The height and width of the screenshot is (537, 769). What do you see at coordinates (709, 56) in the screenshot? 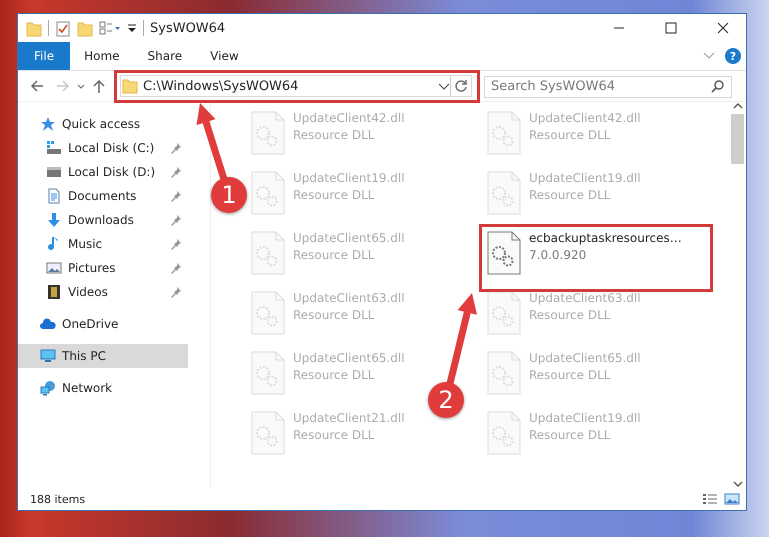
I see `expand-ribbon-chevron-icon` at bounding box center [709, 56].